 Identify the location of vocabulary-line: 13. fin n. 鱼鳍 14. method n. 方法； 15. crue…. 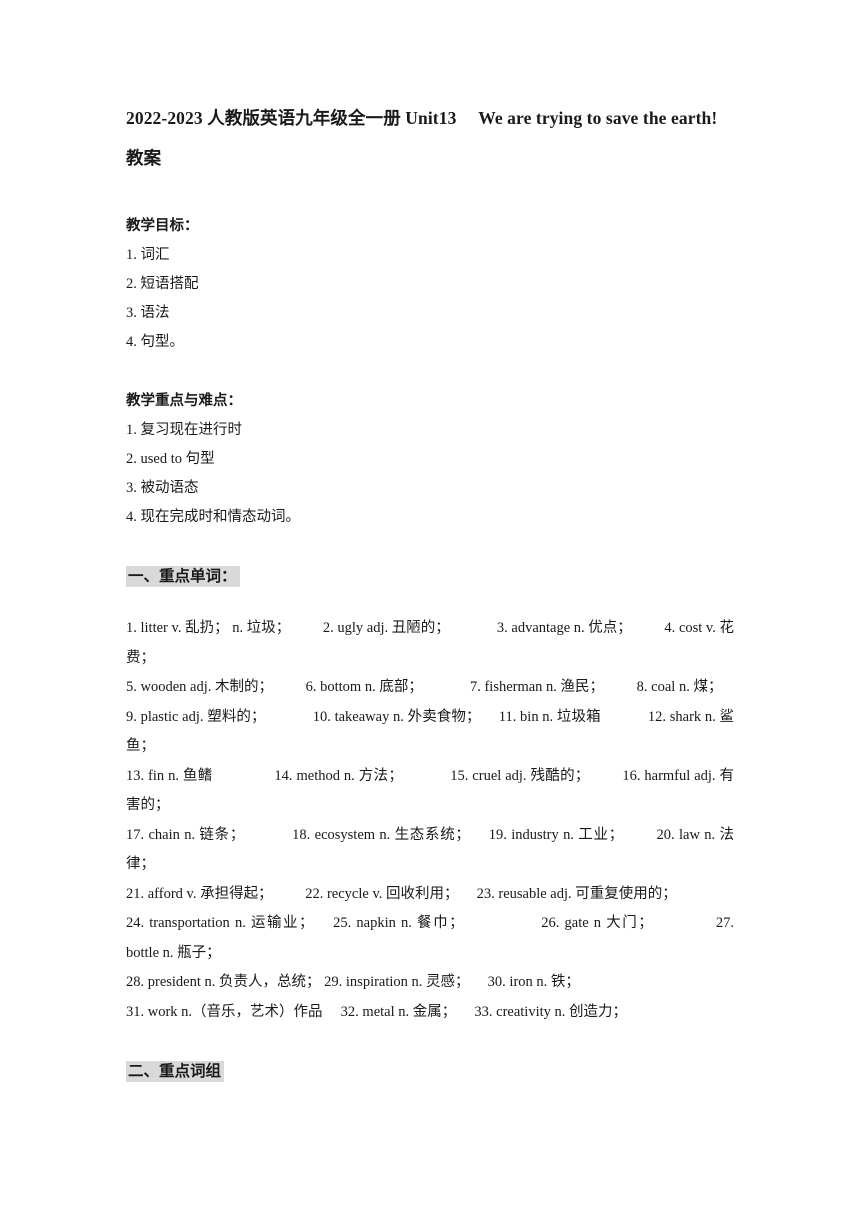
(430, 790).